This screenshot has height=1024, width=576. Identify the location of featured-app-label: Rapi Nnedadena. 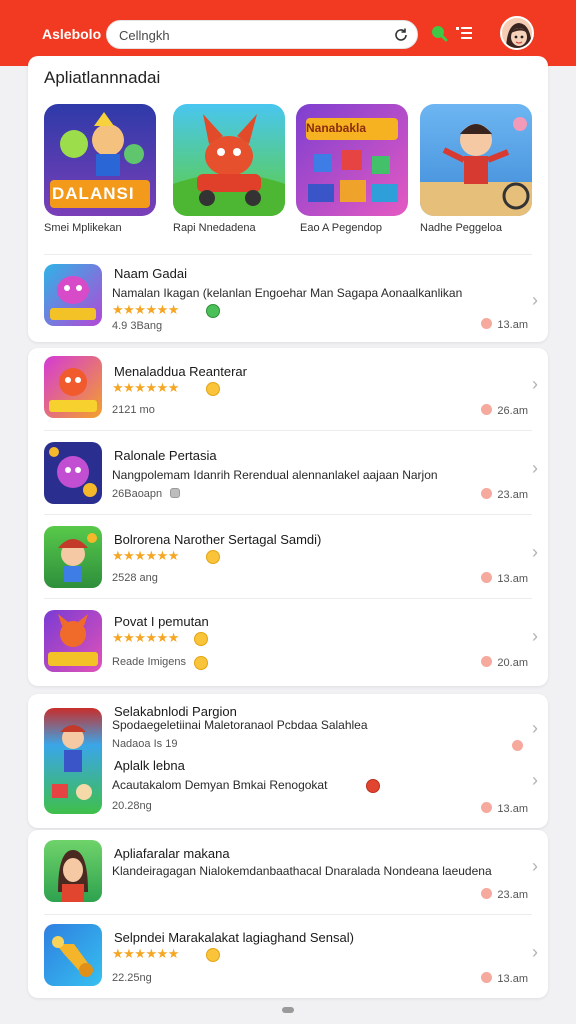
(235, 228).